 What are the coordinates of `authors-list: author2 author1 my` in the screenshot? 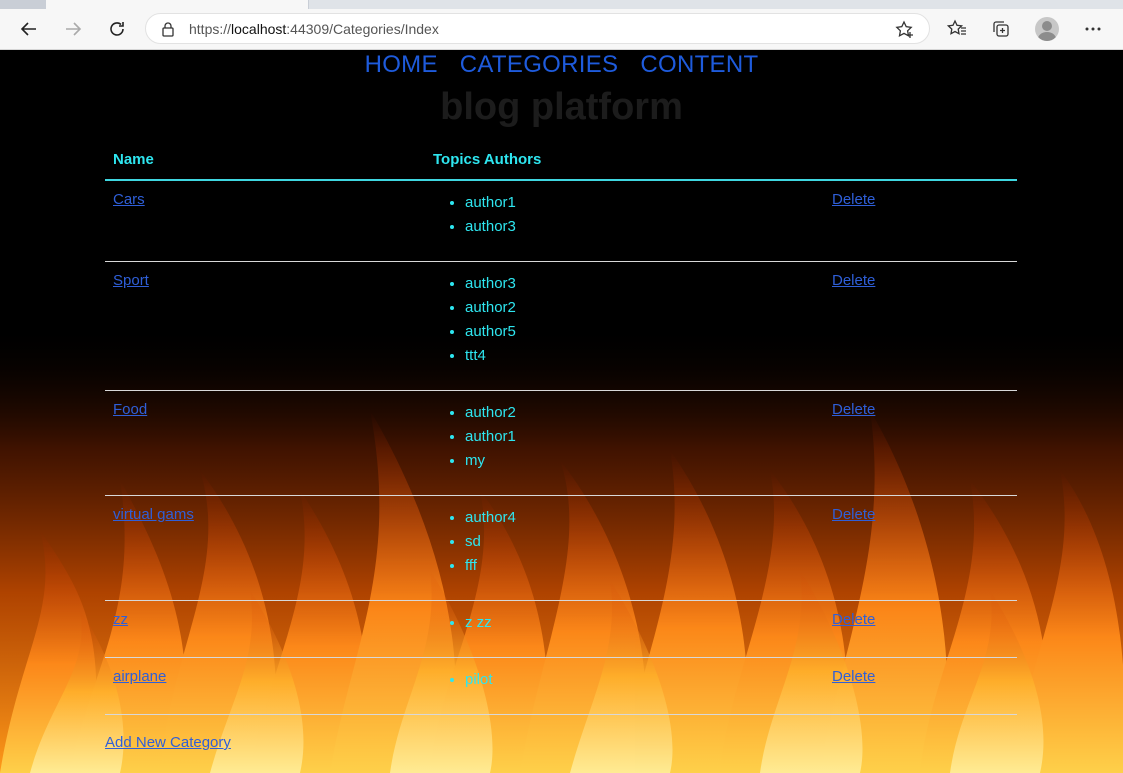 It's located at (474, 437).